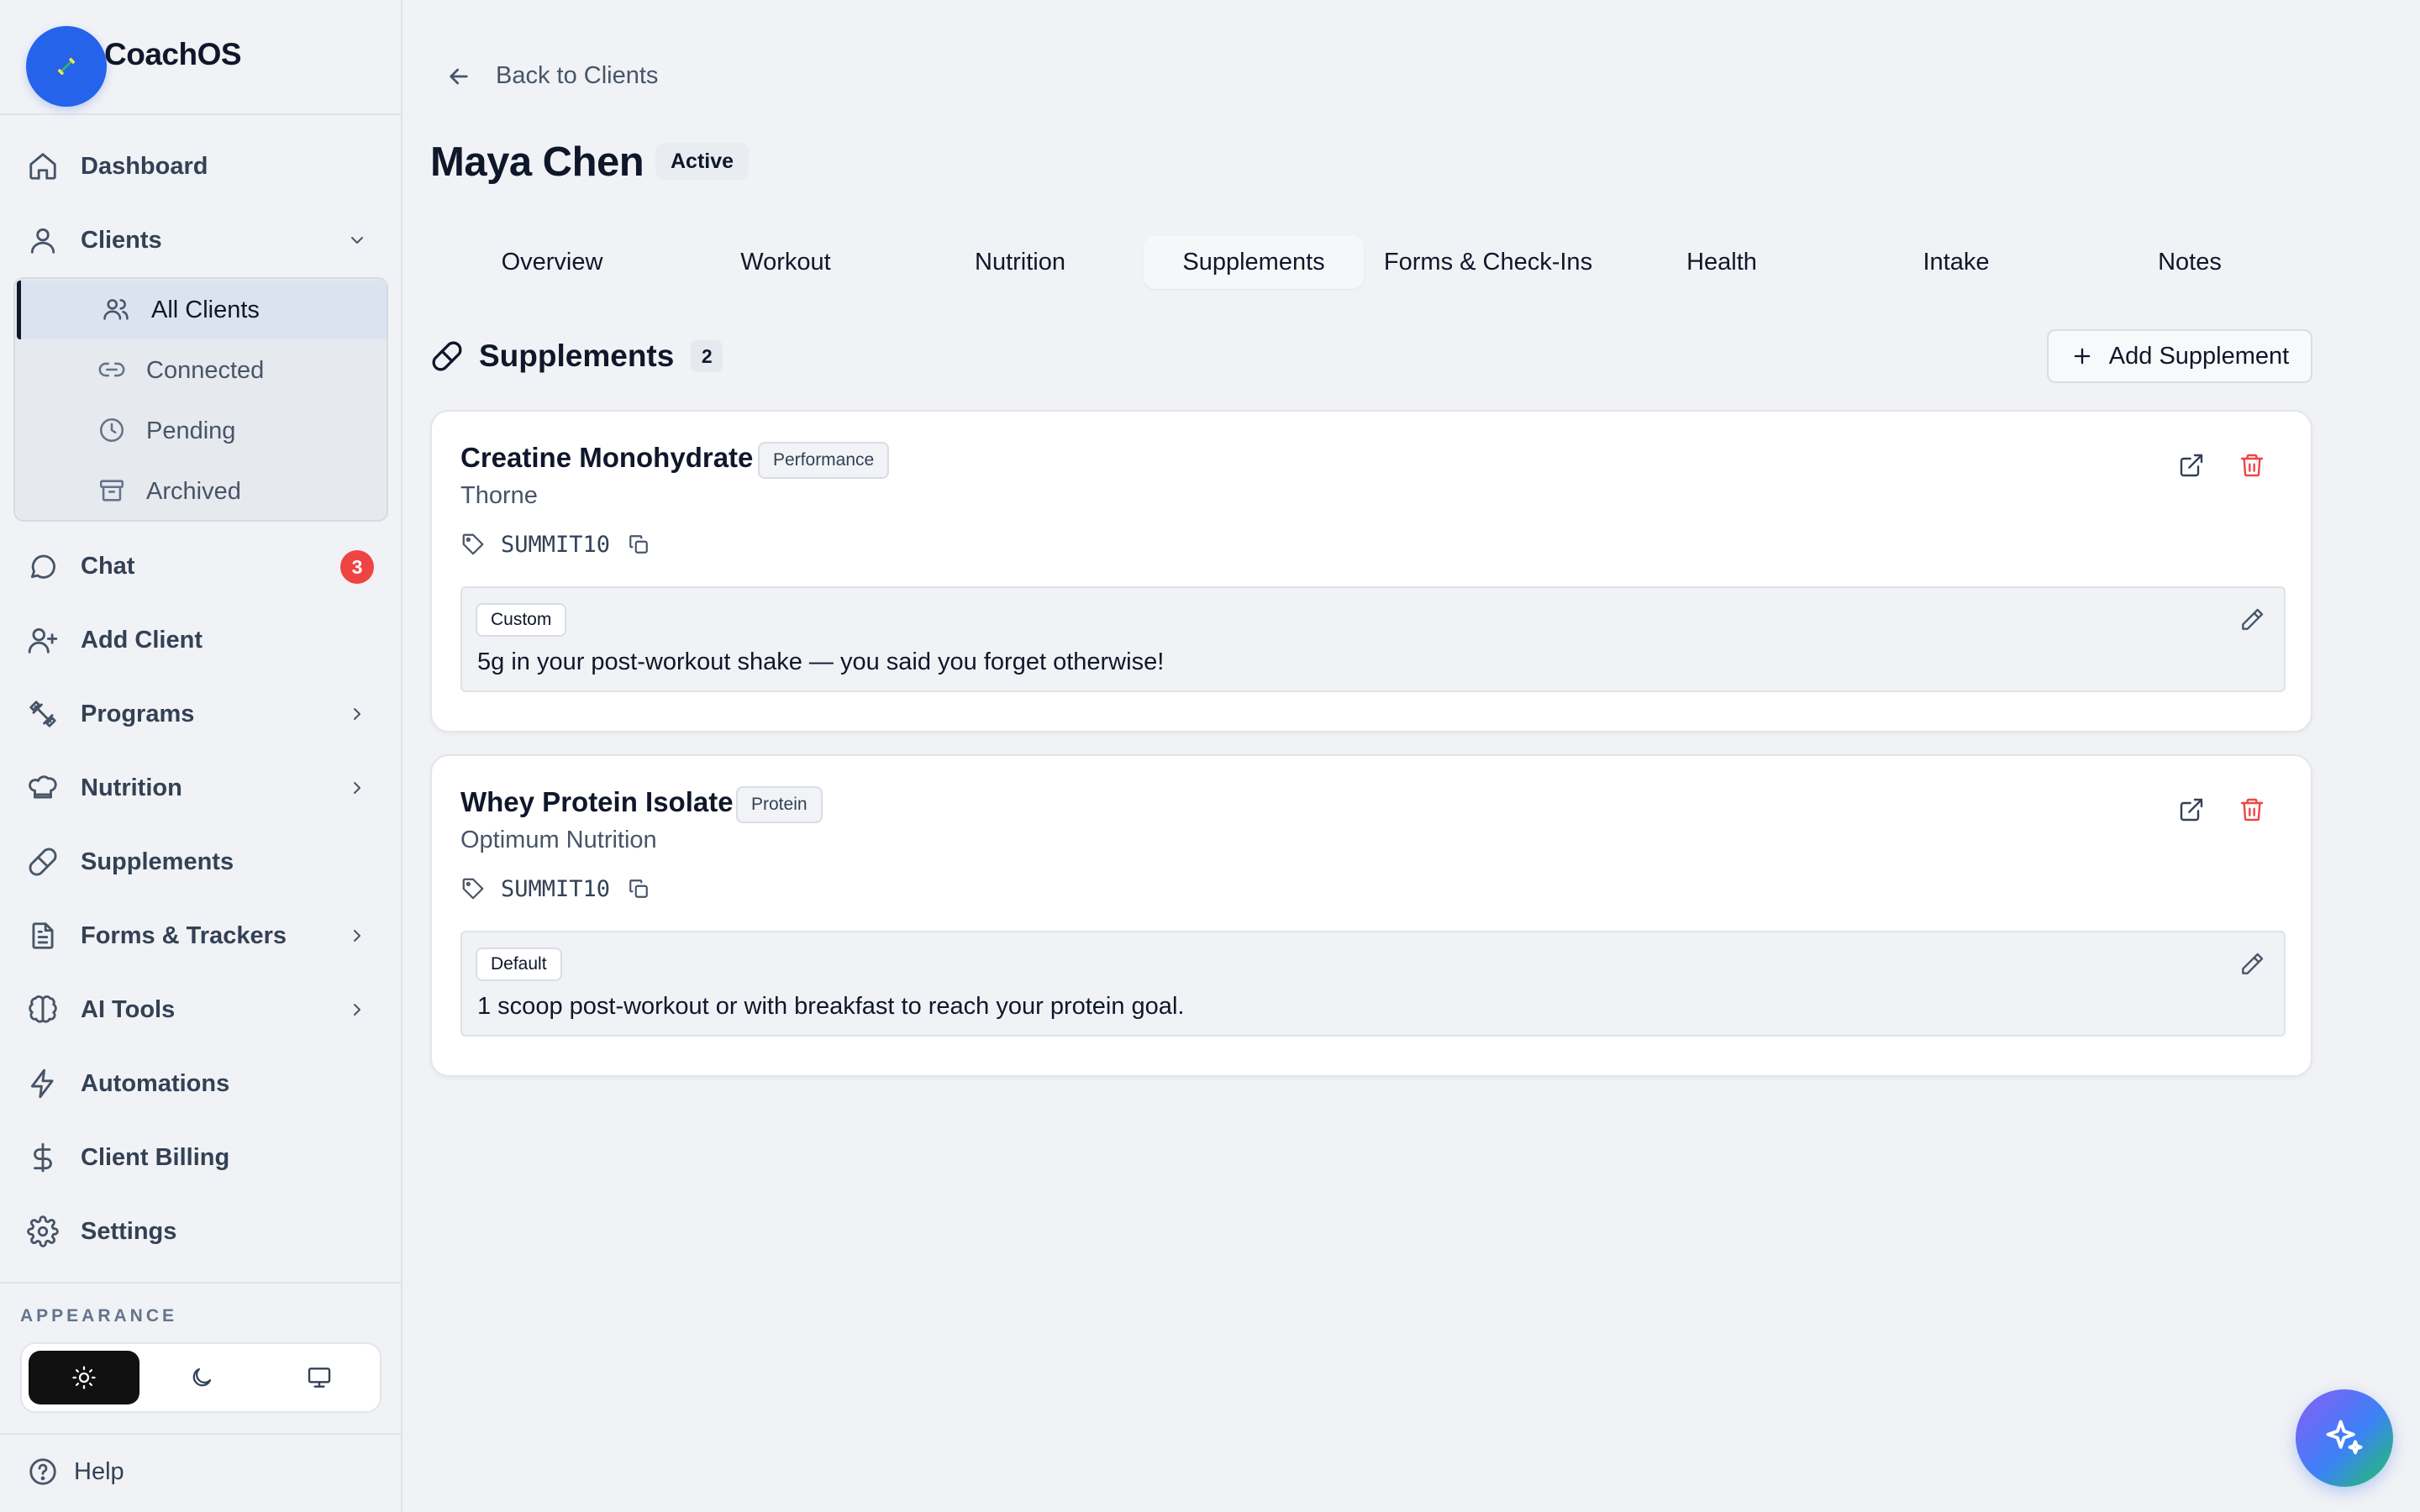 This screenshot has width=2420, height=1512. I want to click on sidebar-item-programs: Programs, so click(200, 714).